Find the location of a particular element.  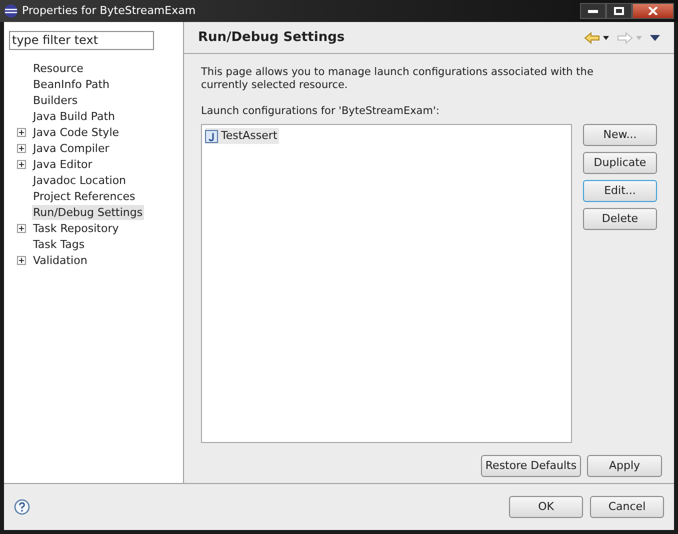

side-button: Delete is located at coordinates (620, 219).